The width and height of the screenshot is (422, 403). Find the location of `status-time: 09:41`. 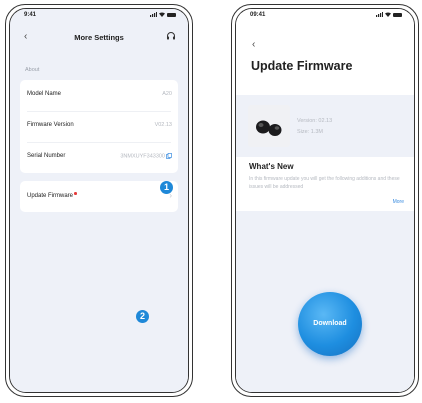

status-time: 09:41 is located at coordinates (258, 15).